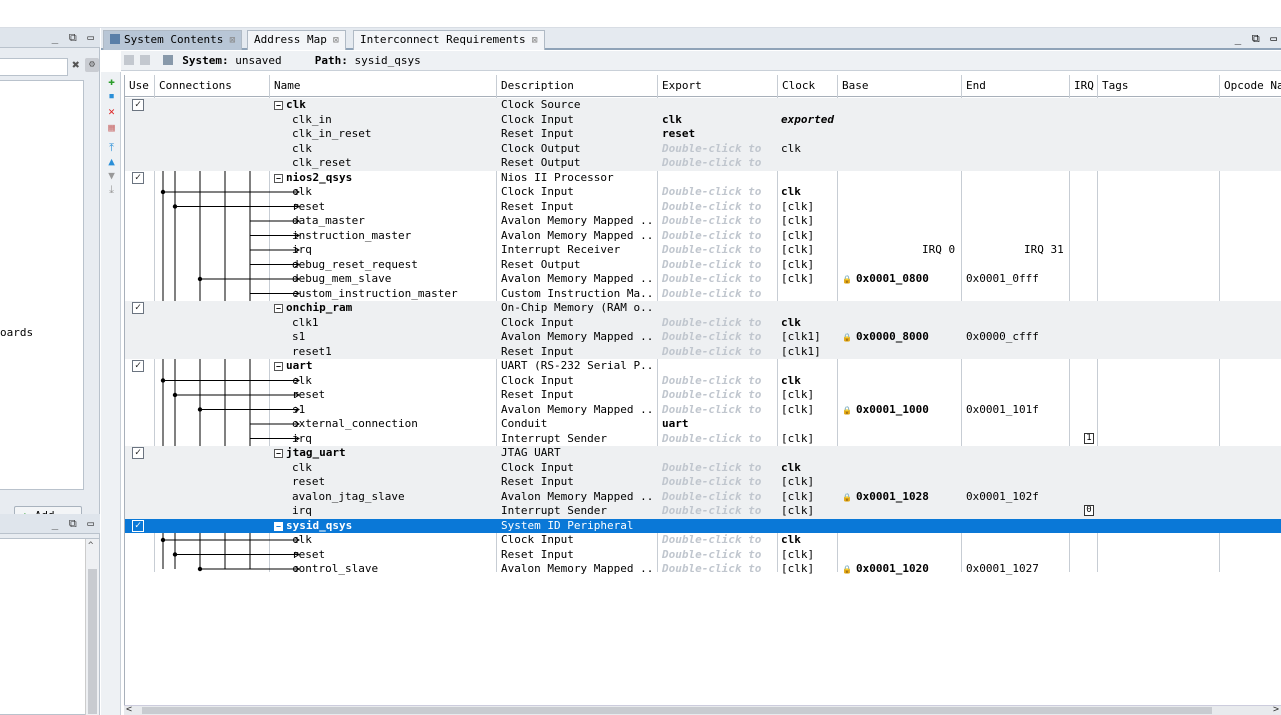 The height and width of the screenshot is (715, 1281). Describe the element at coordinates (703, 149) in the screenshot. I see `interface-row: clk Clock Output Double-click to clk` at that location.